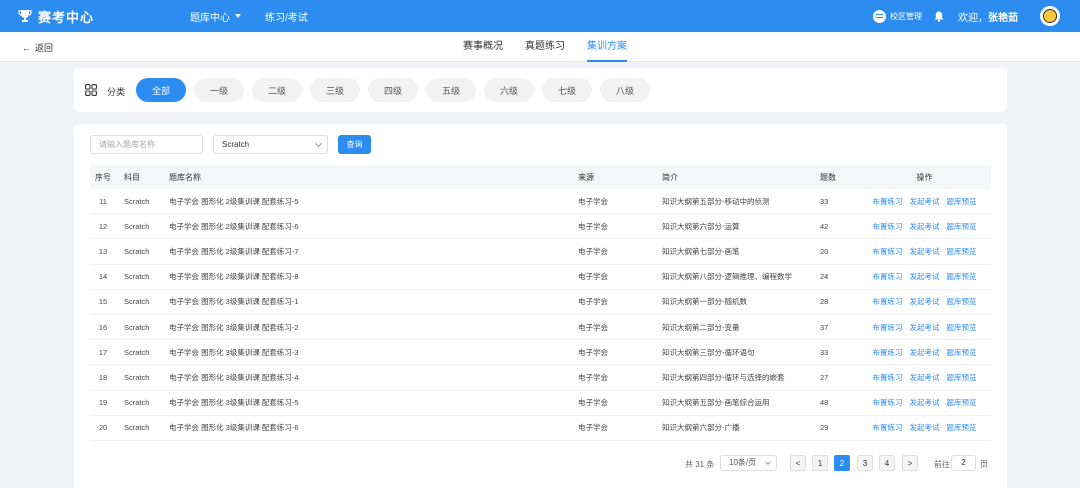 This screenshot has height=488, width=1080. Describe the element at coordinates (701, 226) in the screenshot. I see `cell-intro: 知识大纲第六部分-运算` at that location.